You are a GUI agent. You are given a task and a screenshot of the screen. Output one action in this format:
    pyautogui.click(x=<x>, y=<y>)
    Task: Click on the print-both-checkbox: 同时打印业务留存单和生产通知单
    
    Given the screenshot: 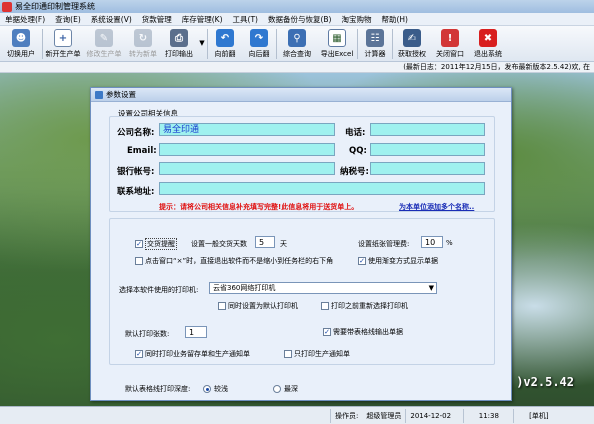 What is the action you would take?
    pyautogui.click(x=192, y=354)
    